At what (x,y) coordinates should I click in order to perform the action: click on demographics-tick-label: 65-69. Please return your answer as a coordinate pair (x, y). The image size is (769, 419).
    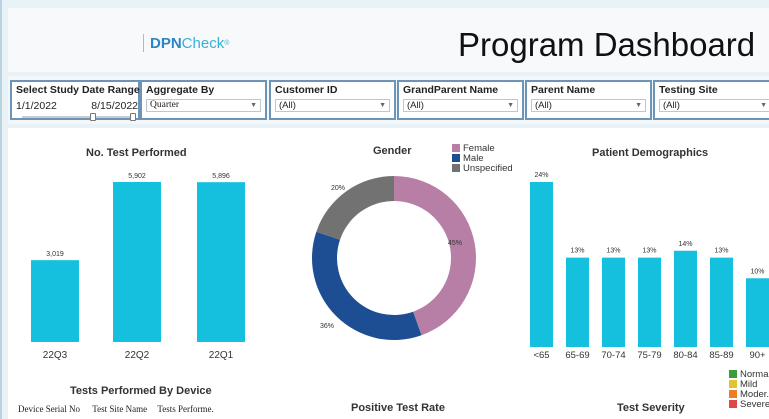
    Looking at the image, I should click on (577, 355).